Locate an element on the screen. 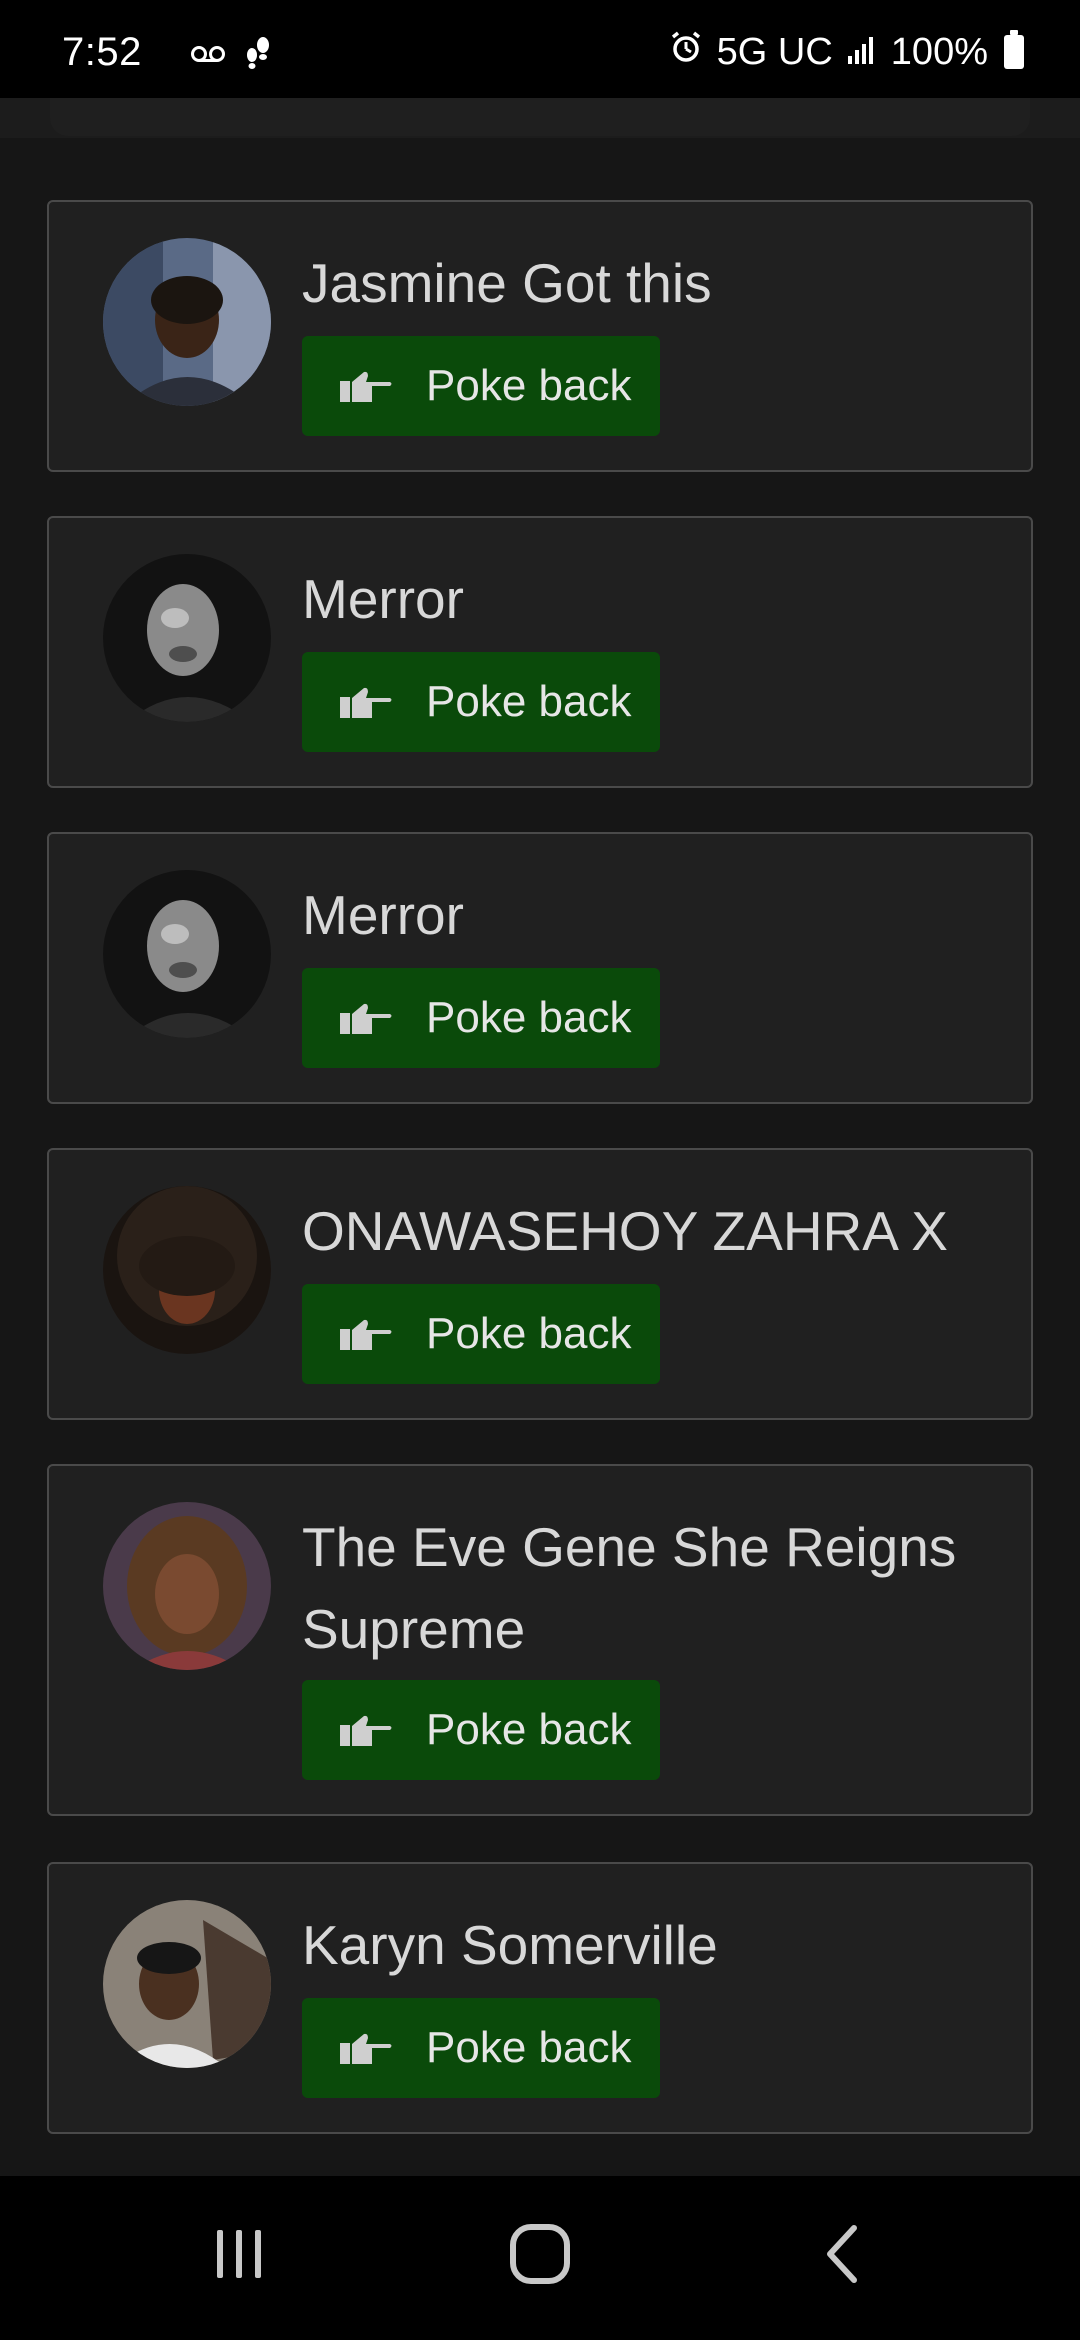 The image size is (1080, 2340). status-time: 7:52 is located at coordinates (102, 52).